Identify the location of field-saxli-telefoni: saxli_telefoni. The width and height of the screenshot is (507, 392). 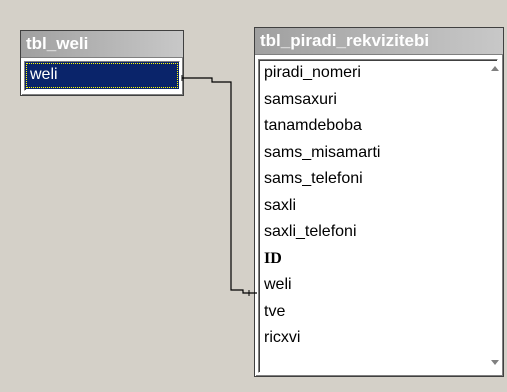
(378, 232).